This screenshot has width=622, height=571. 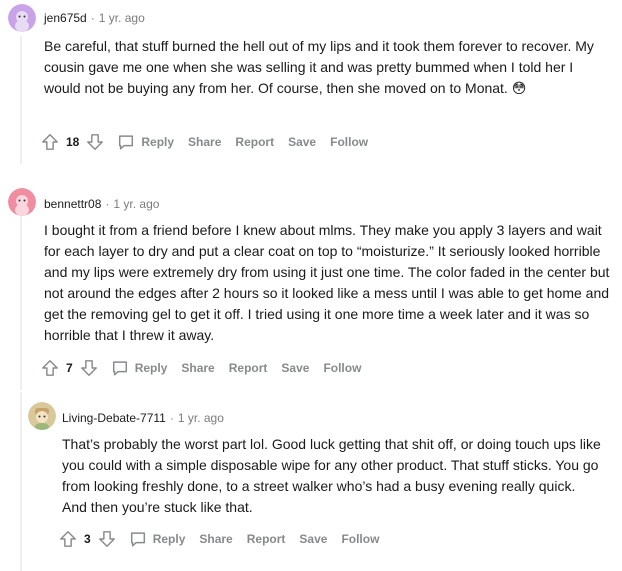 What do you see at coordinates (114, 418) in the screenshot?
I see `username: Living-Debate-7711` at bounding box center [114, 418].